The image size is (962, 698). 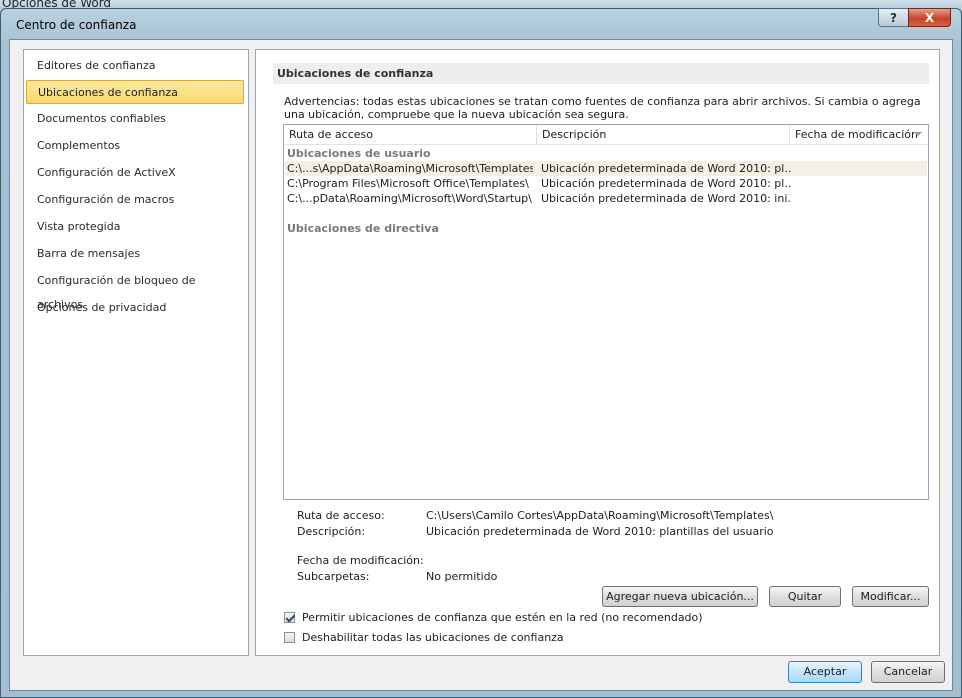 What do you see at coordinates (918, 134) in the screenshot?
I see `sort-arrow-icon` at bounding box center [918, 134].